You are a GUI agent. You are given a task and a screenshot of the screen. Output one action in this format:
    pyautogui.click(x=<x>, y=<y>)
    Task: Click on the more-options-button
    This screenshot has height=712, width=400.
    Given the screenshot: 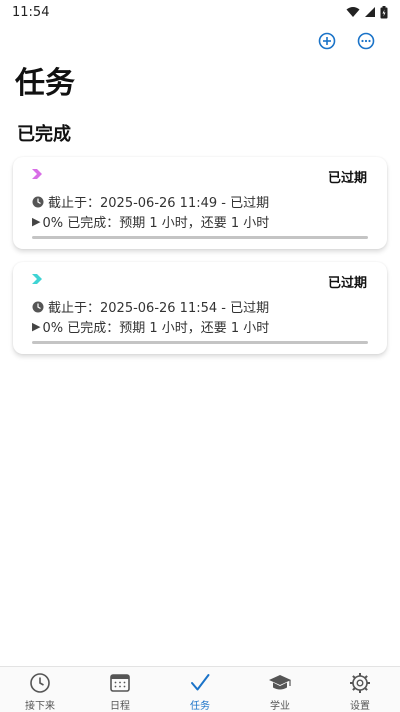 What is the action you would take?
    pyautogui.click(x=366, y=41)
    